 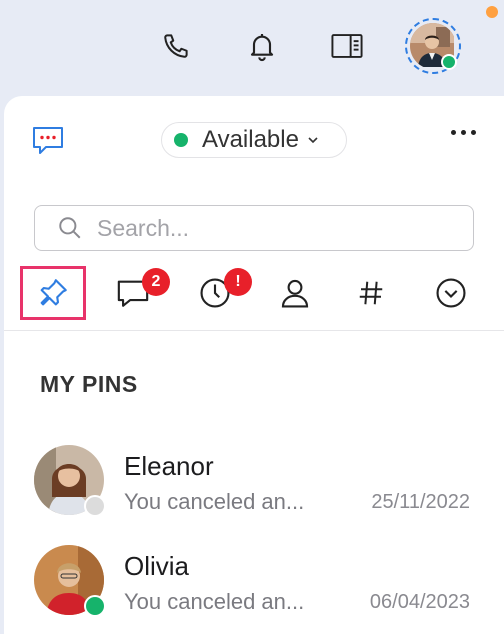 I want to click on phone-button, so click(x=176, y=46).